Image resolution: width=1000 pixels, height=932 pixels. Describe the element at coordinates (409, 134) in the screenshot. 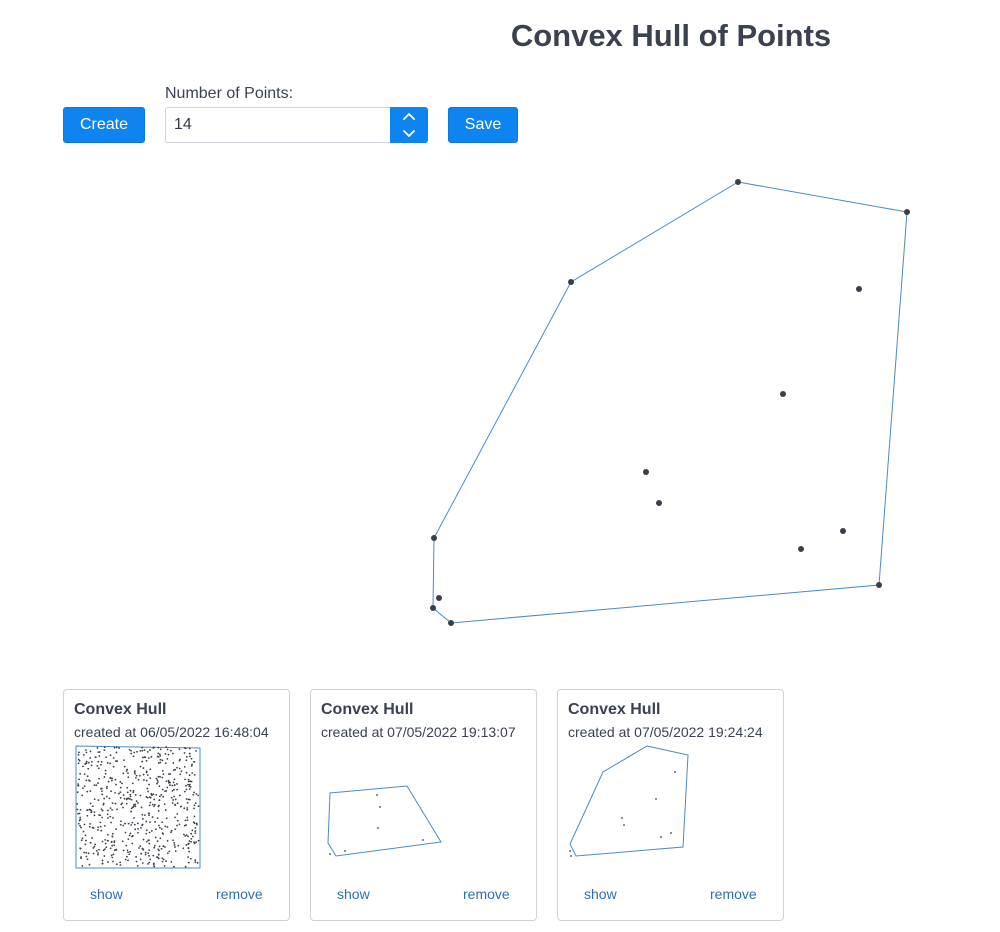

I see `stepper-down-button` at that location.